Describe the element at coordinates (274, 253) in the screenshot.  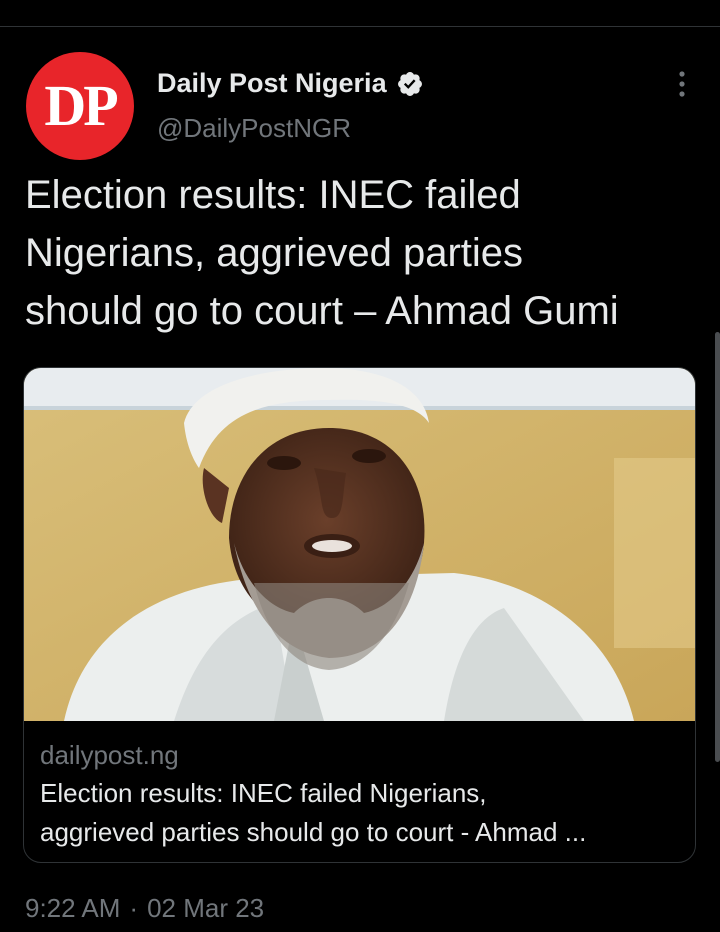
I see `tweet-text-line: Nigerians, aggrieved parties` at that location.